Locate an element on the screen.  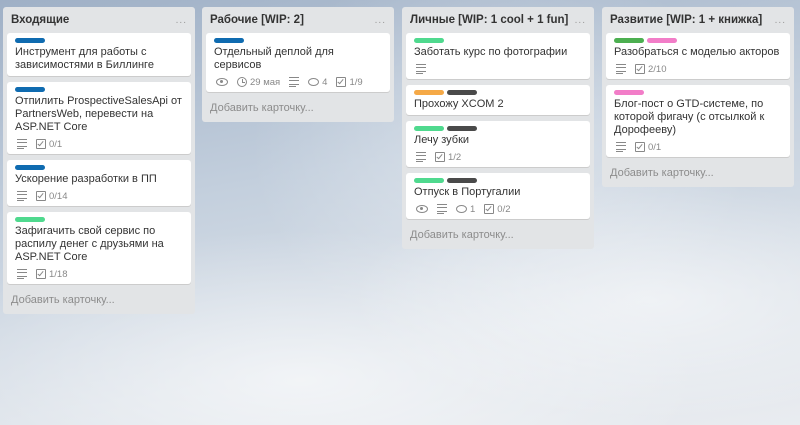
card-badges: 1/2 is located at coordinates (498, 157).